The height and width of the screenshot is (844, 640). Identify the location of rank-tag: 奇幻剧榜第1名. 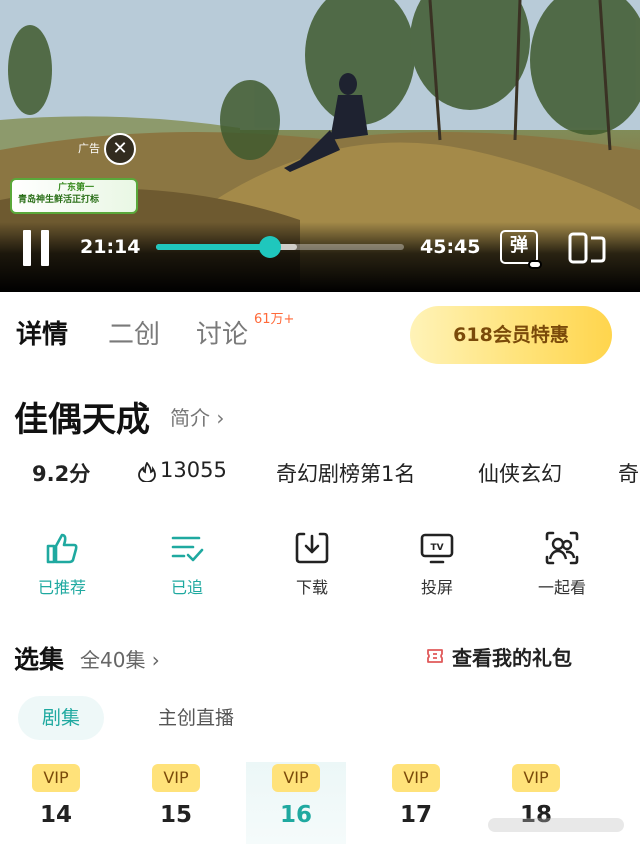
(345, 473).